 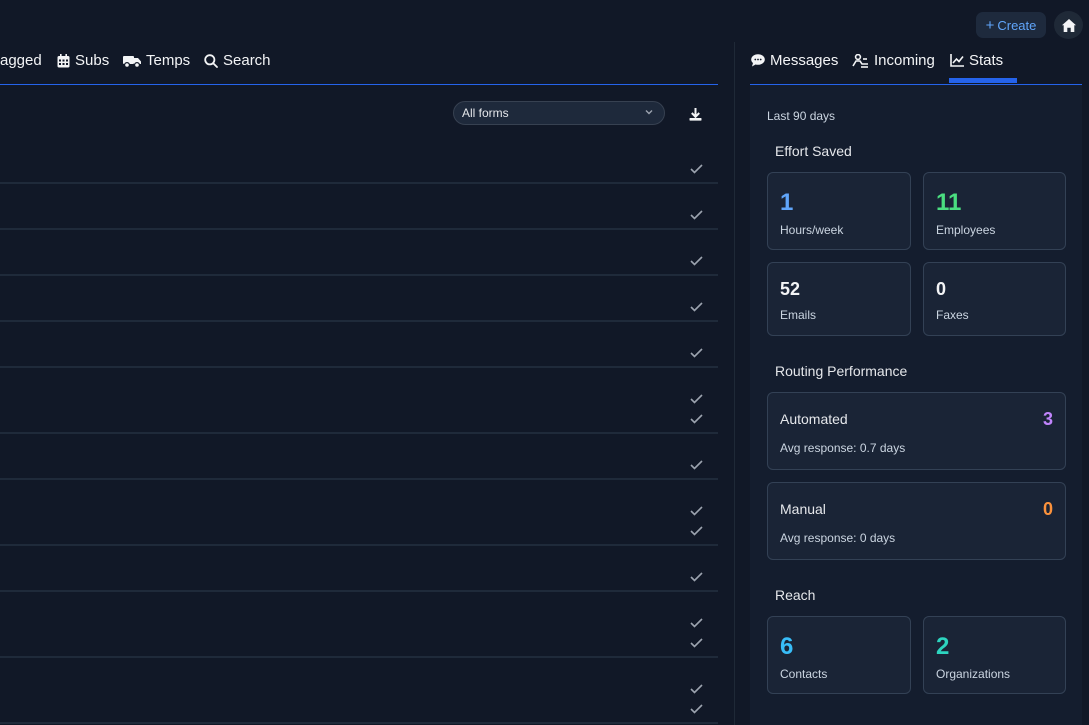 What do you see at coordinates (787, 646) in the screenshot?
I see `stat-value: 6` at bounding box center [787, 646].